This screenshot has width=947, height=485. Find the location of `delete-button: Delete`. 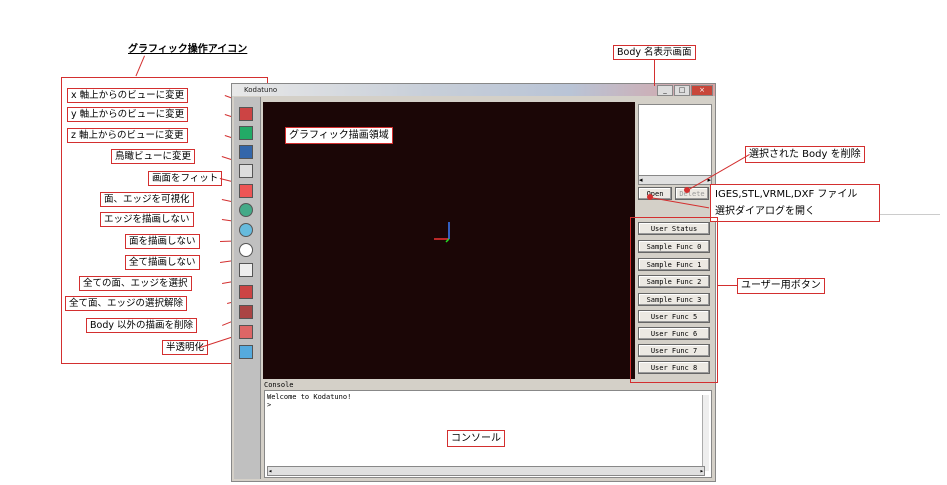

delete-button: Delete is located at coordinates (692, 193).